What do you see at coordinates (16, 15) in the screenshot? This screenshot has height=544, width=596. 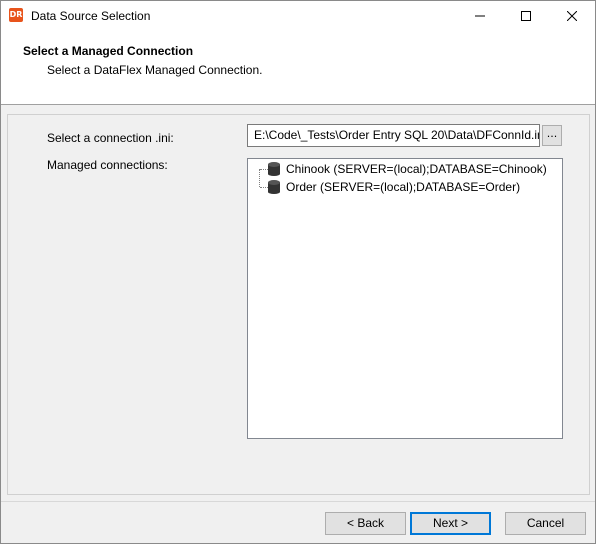 I see `app-icon: DR` at bounding box center [16, 15].